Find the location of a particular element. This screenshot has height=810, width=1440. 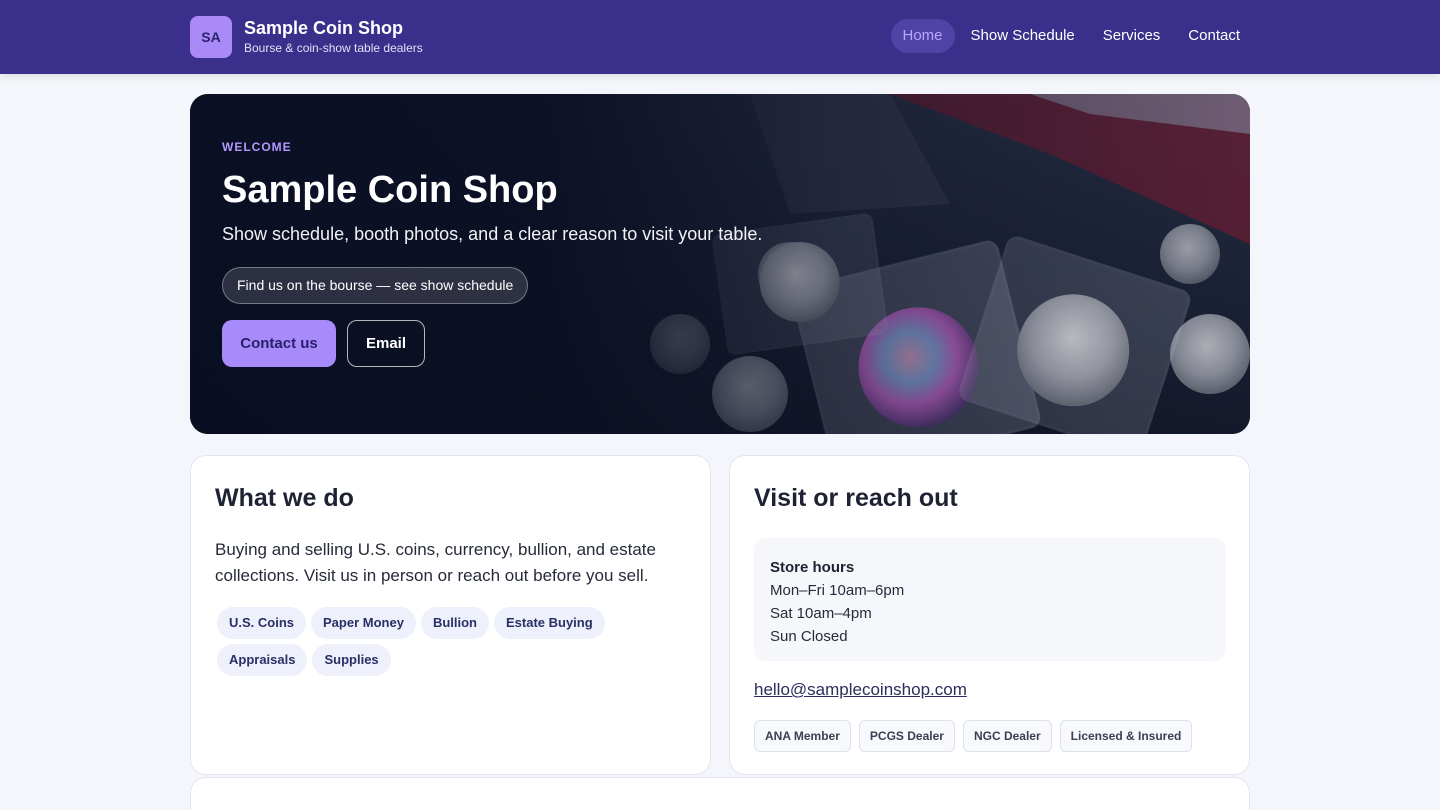

brand-tagline: Bourse & coin-show table dealers is located at coordinates (333, 48).